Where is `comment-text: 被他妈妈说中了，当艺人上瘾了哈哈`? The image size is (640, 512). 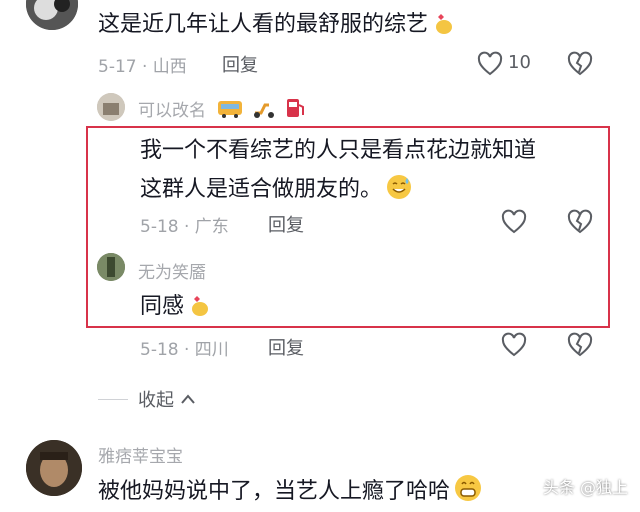 comment-text: 被他妈妈说中了，当艺人上瘾了哈哈 is located at coordinates (290, 490).